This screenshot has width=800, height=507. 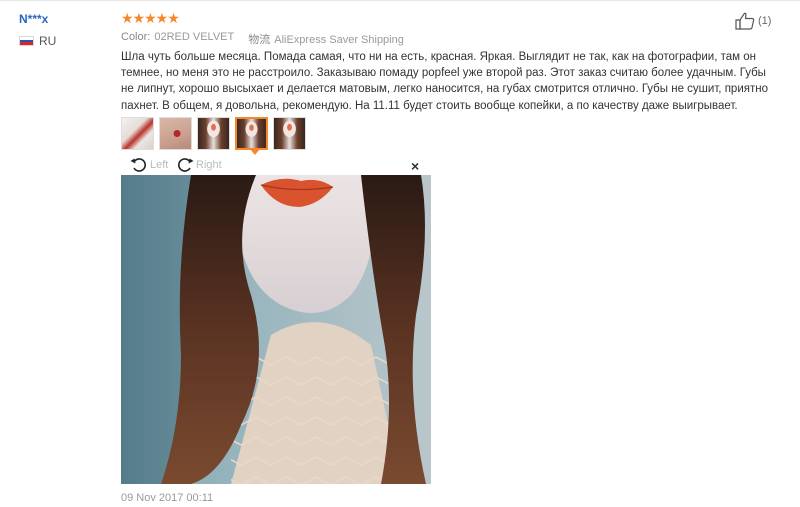 What do you see at coordinates (255, 152) in the screenshot?
I see `active-thumbnail-pointer` at bounding box center [255, 152].